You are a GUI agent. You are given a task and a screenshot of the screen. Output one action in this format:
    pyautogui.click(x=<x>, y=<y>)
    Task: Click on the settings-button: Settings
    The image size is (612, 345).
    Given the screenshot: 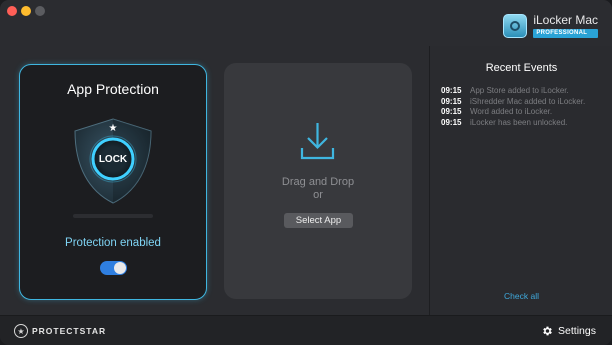 What is the action you would take?
    pyautogui.click(x=568, y=331)
    